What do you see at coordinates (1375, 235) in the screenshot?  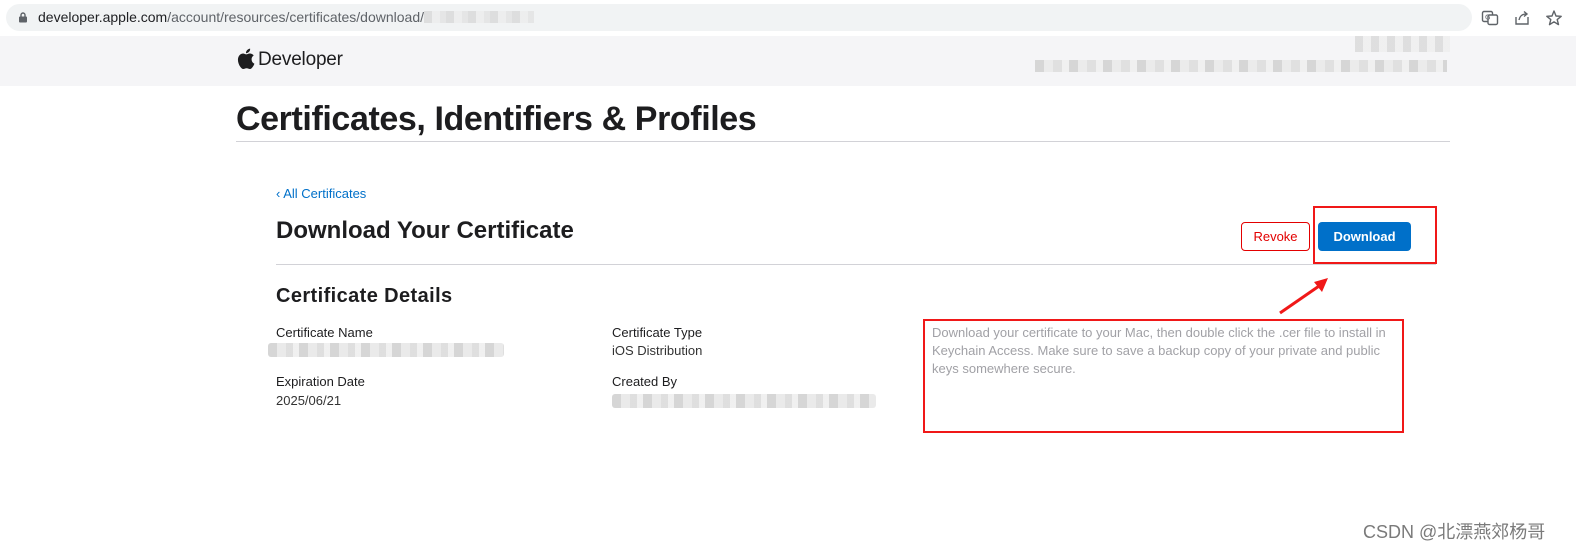 I see `download-highlight-box` at bounding box center [1375, 235].